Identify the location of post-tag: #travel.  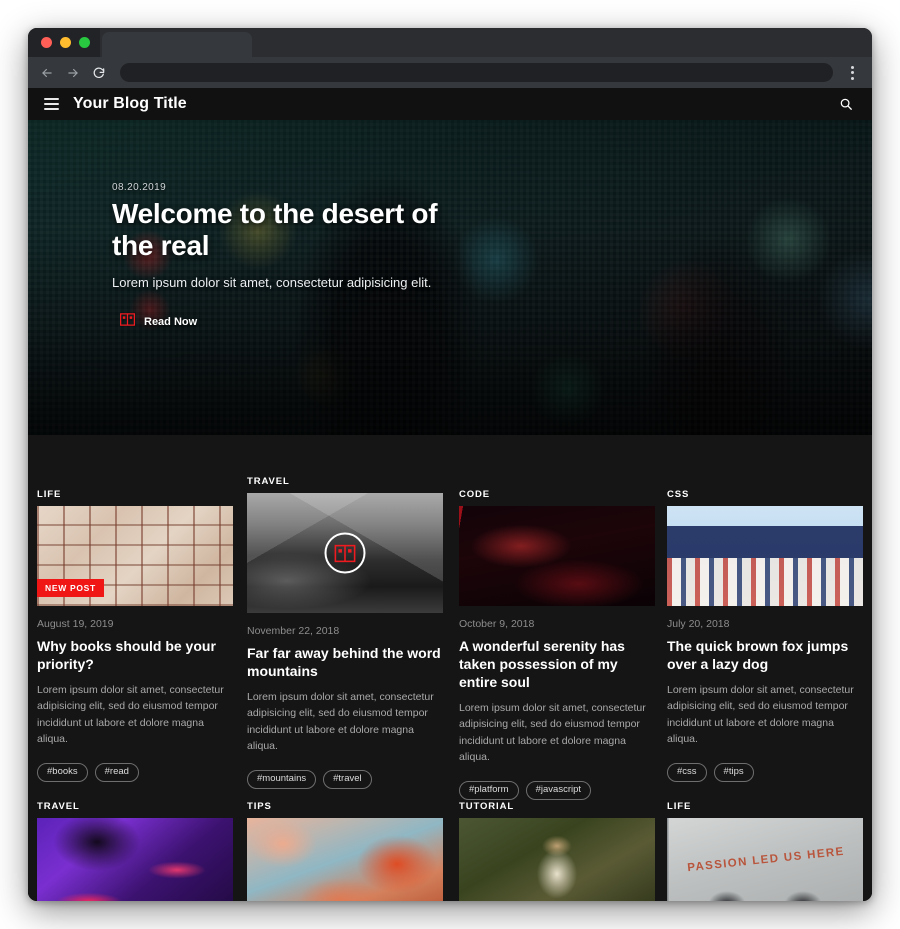
(347, 779).